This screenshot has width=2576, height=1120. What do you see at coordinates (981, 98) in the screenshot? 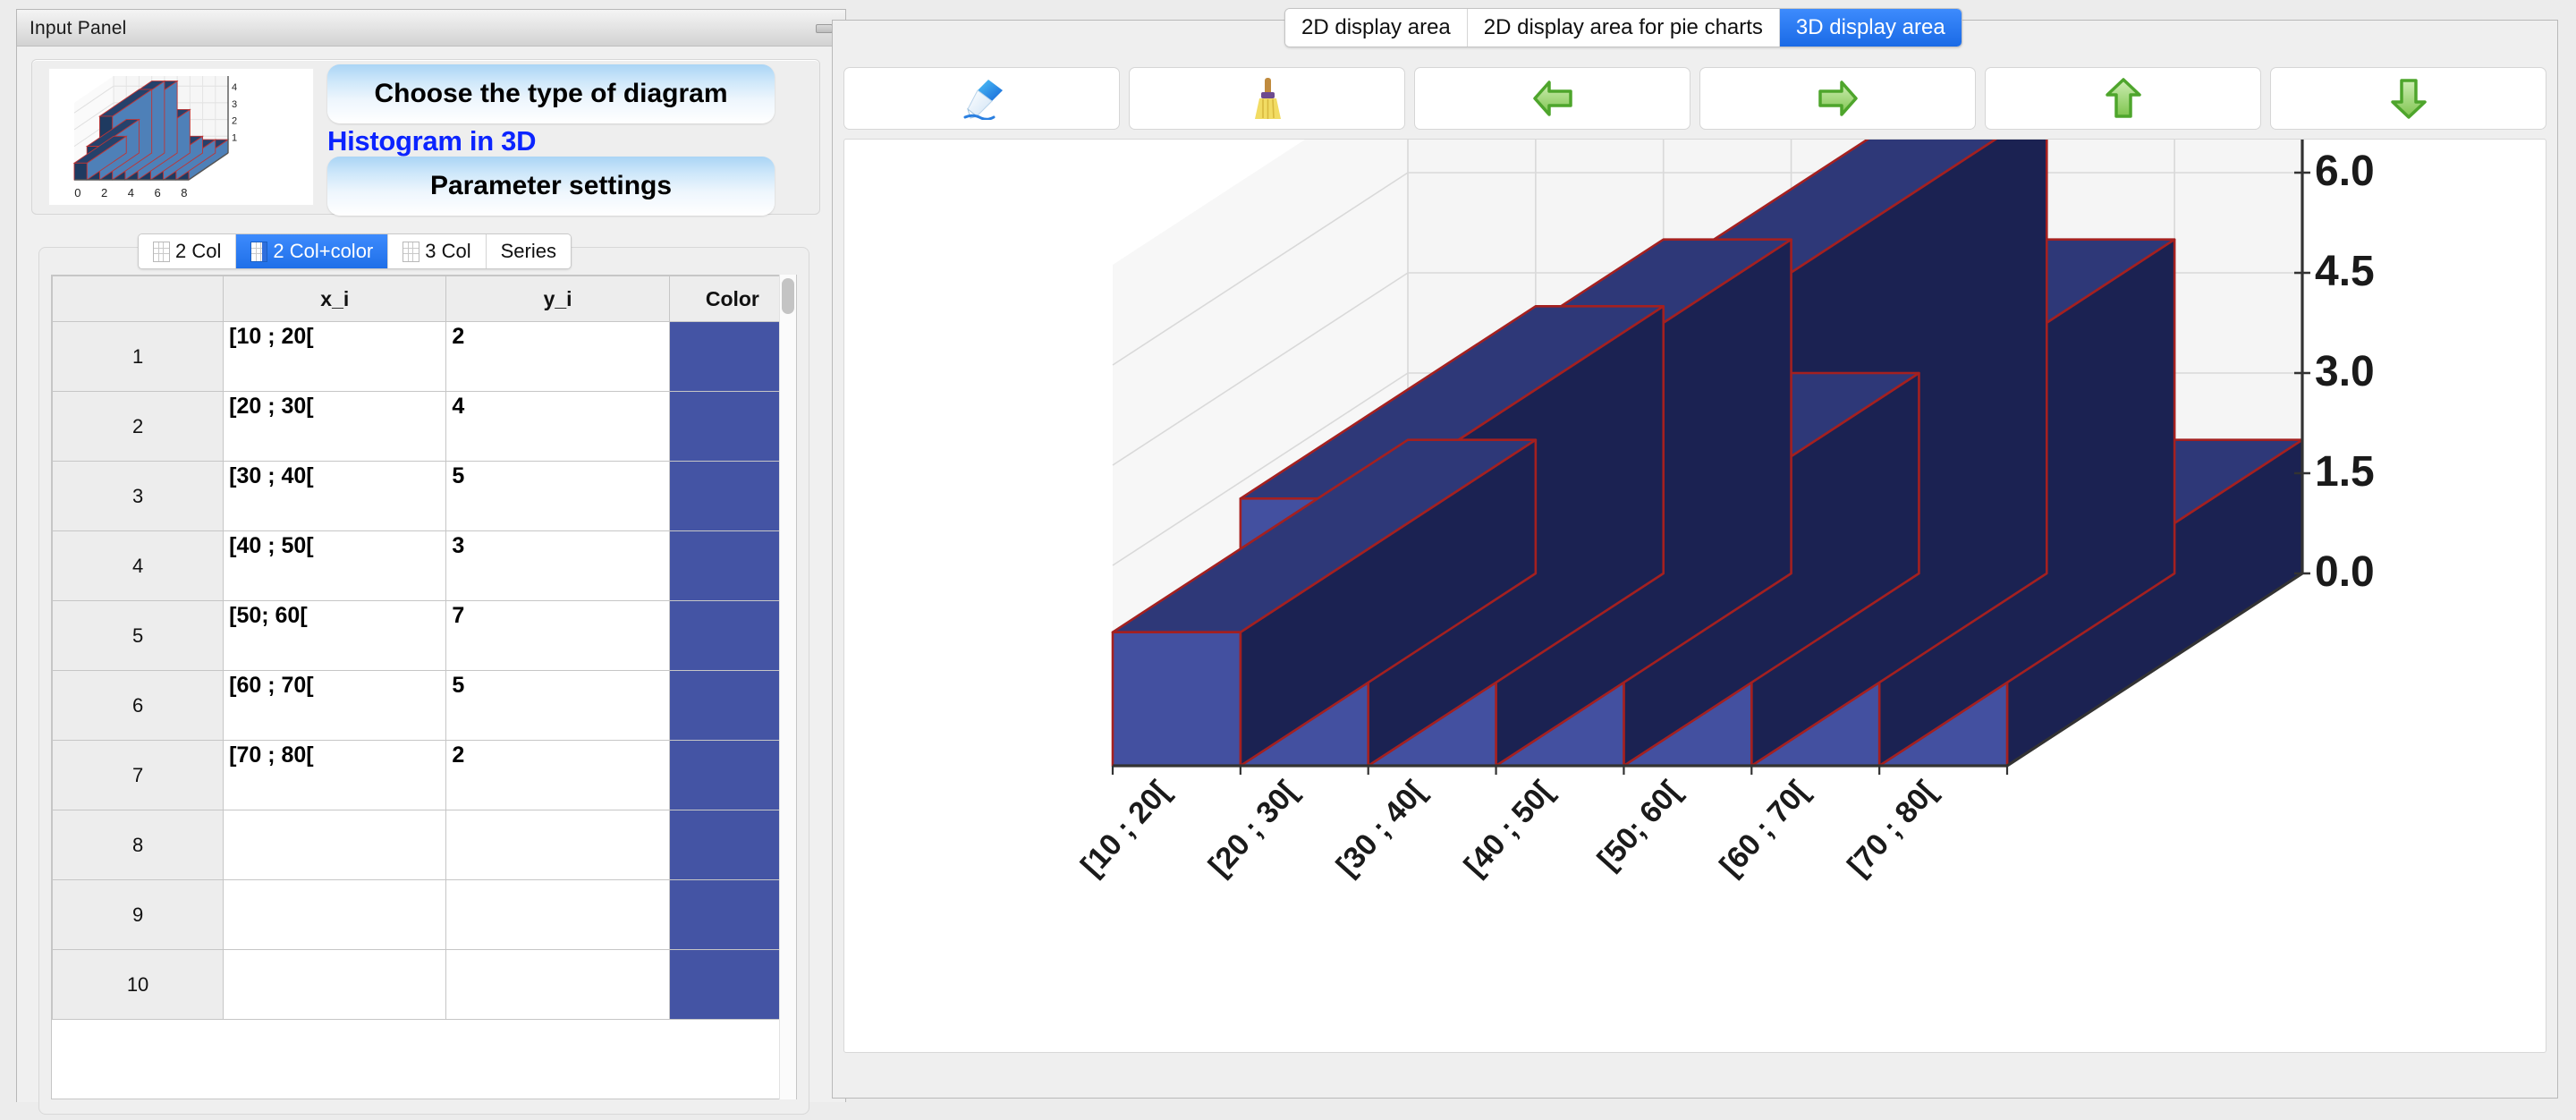
I see `draw-button` at bounding box center [981, 98].